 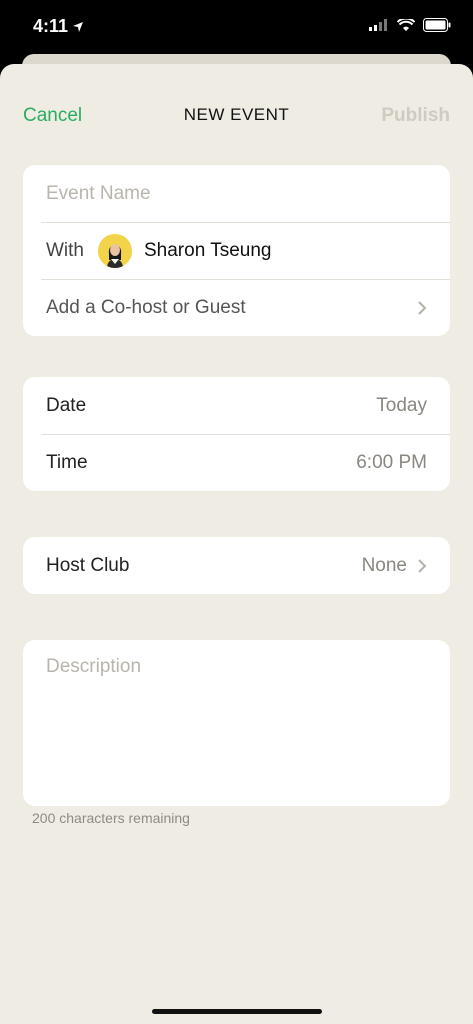 I want to click on nav-bar: Cancel NEW EVENT Publish, so click(x=236, y=116).